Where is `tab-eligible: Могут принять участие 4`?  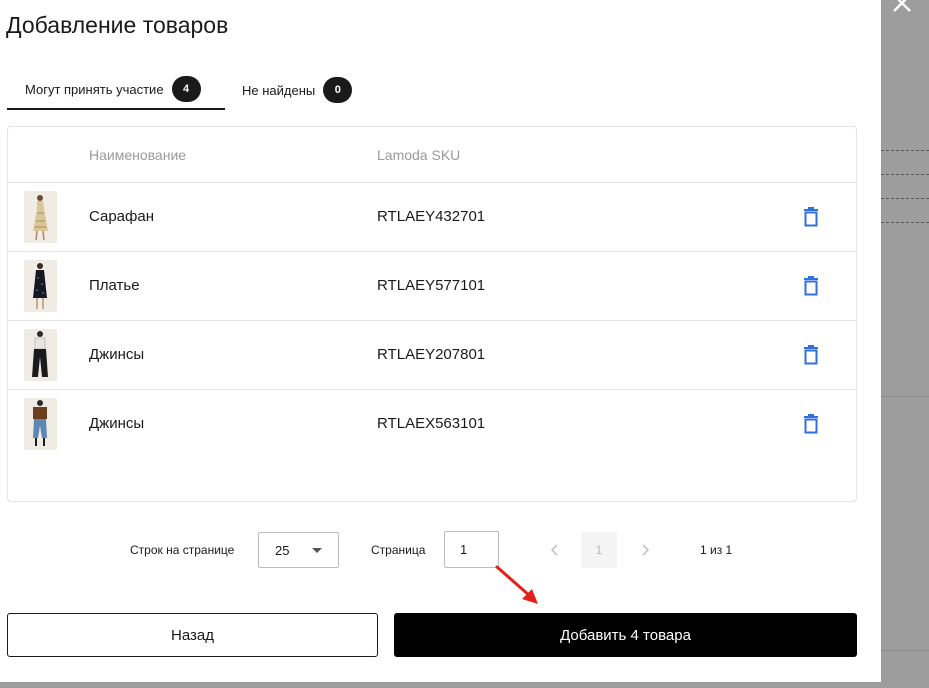 tab-eligible: Могут принять участие 4 is located at coordinates (116, 90).